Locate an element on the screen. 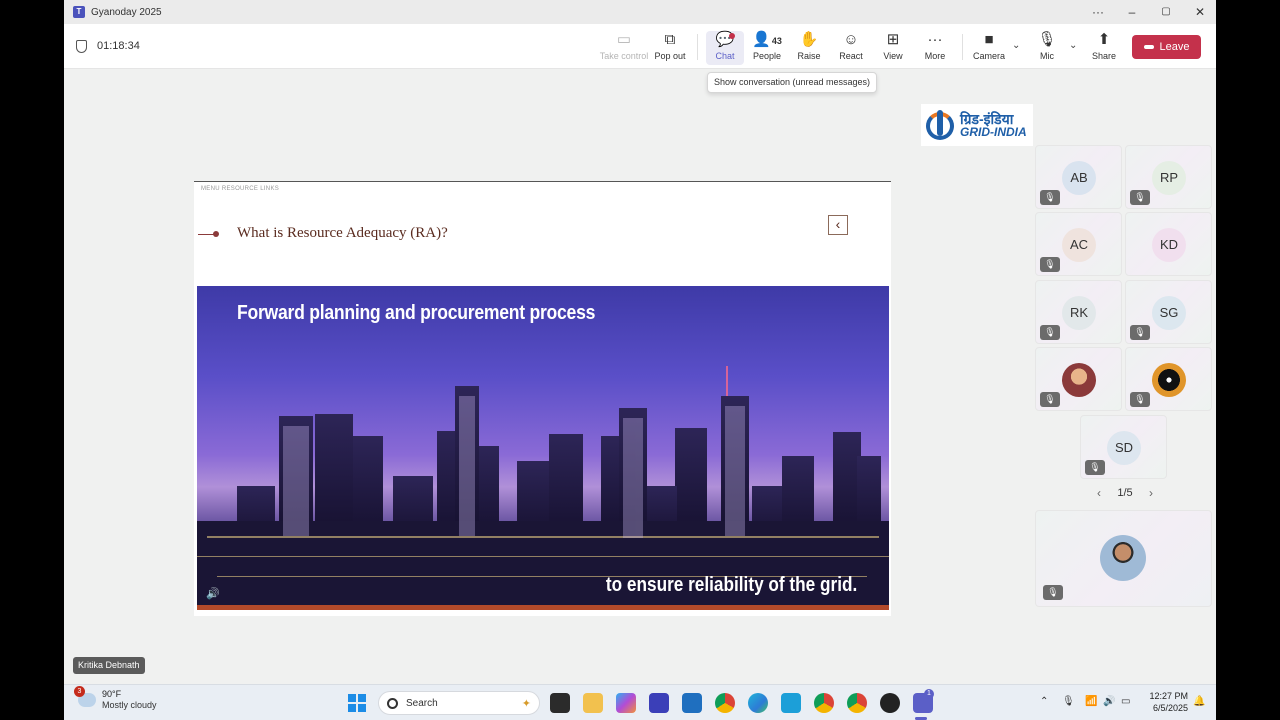 Image resolution: width=1280 pixels, height=720 pixels. window-title: Gyanoday 2025 is located at coordinates (126, 12).